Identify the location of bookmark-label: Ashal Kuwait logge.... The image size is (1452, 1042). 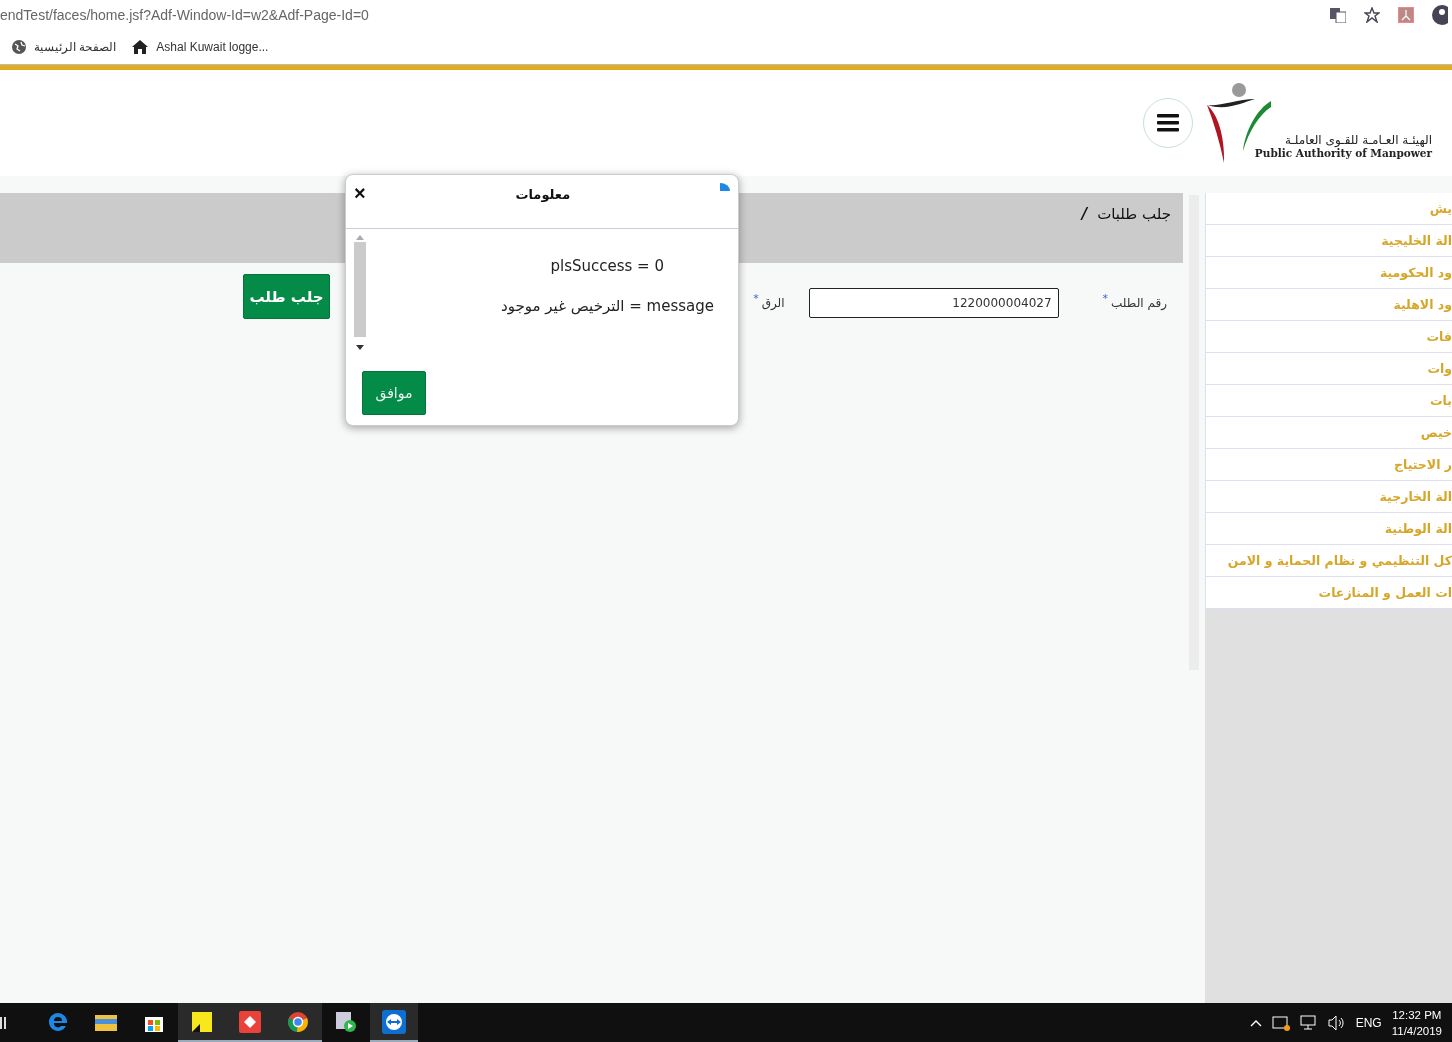
(212, 47).